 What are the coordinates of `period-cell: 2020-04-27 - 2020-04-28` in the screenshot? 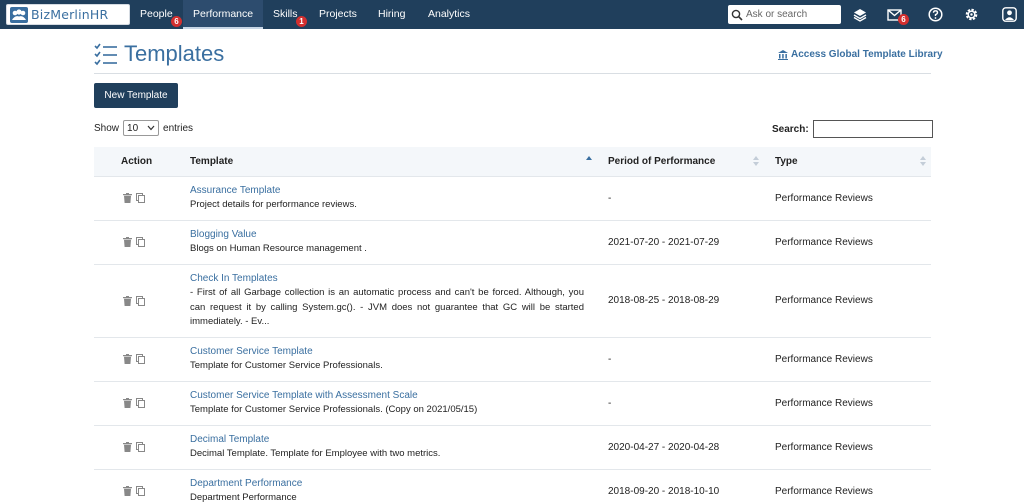 It's located at (664, 447).